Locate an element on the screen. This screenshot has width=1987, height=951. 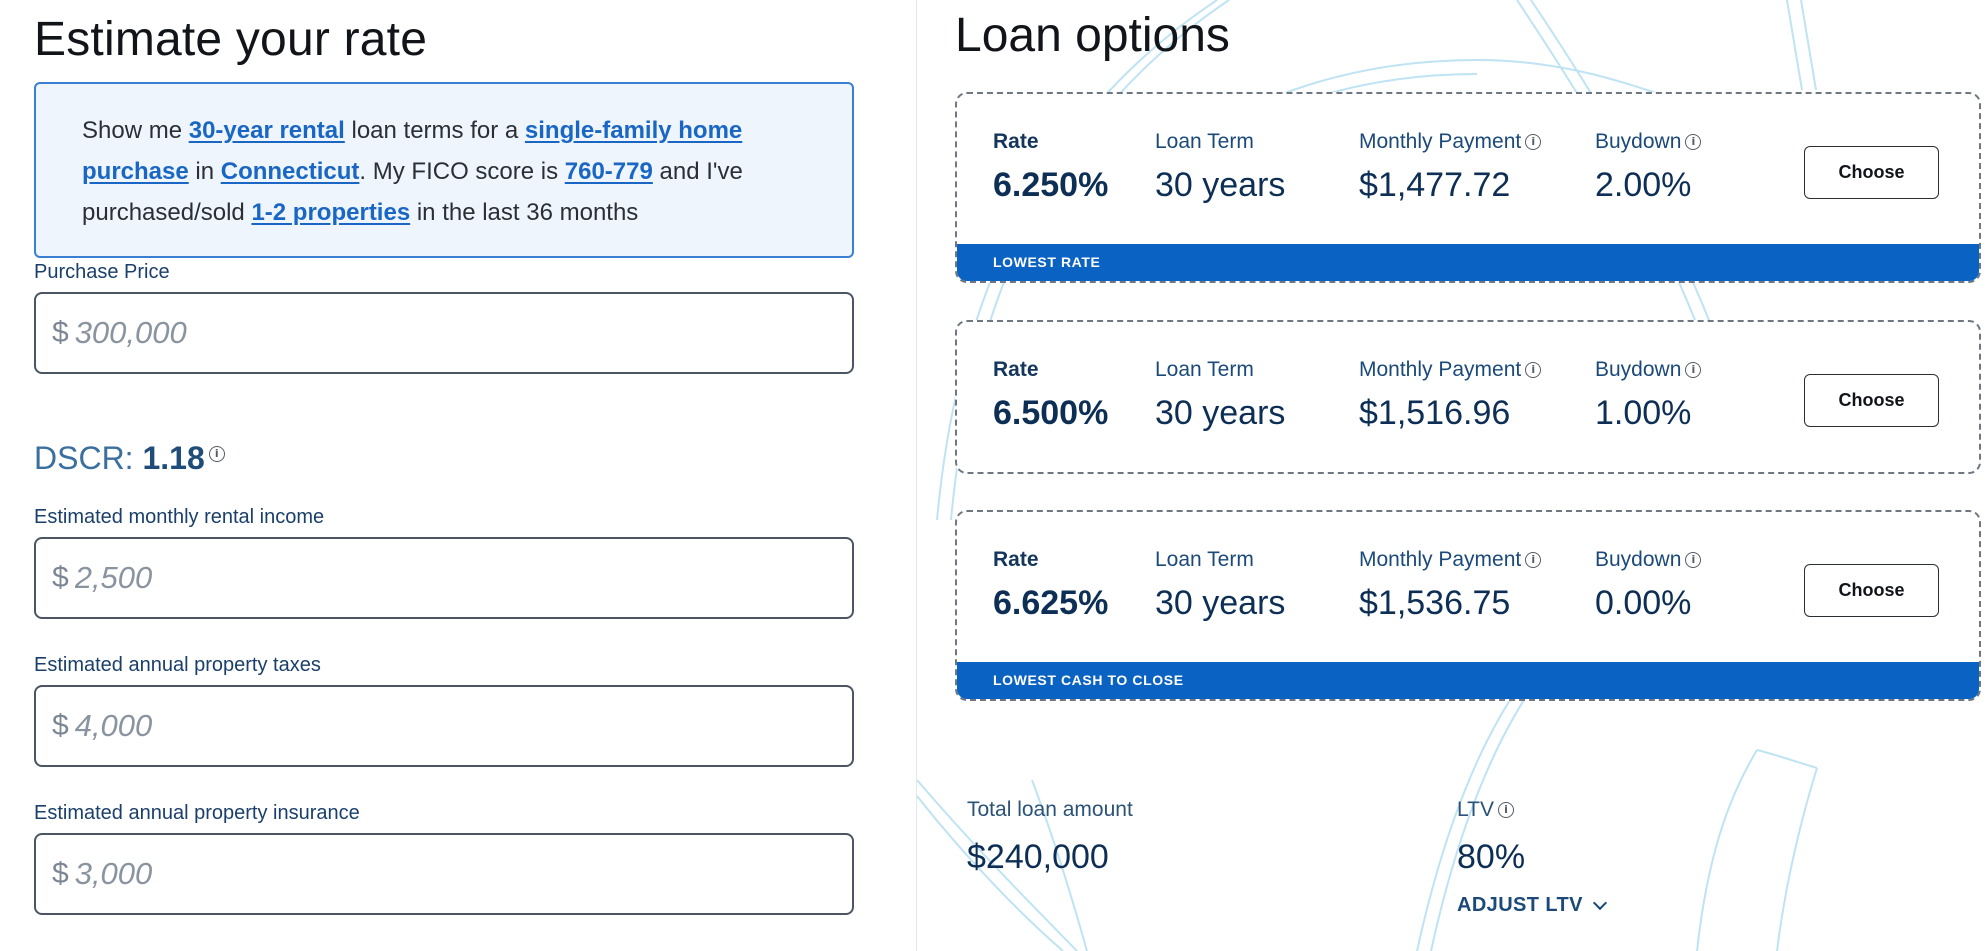
monthly-payment-value: $1,477.72 is located at coordinates (1435, 185).